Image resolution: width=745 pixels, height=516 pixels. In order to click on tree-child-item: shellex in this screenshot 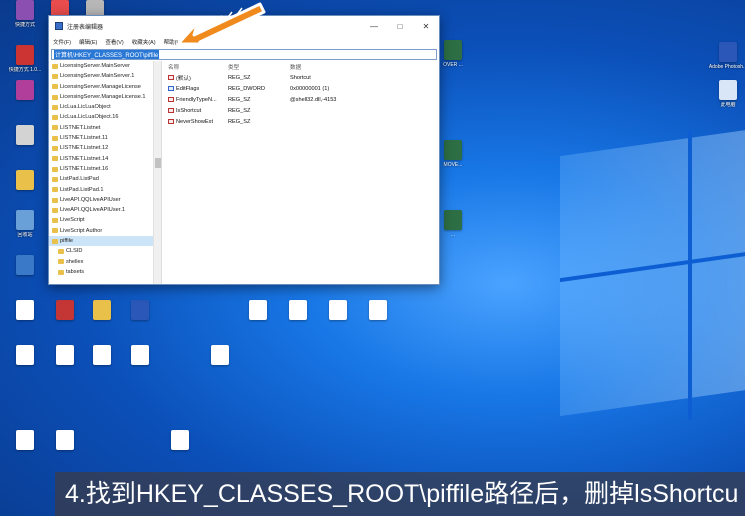, I will do `click(105, 262)`.